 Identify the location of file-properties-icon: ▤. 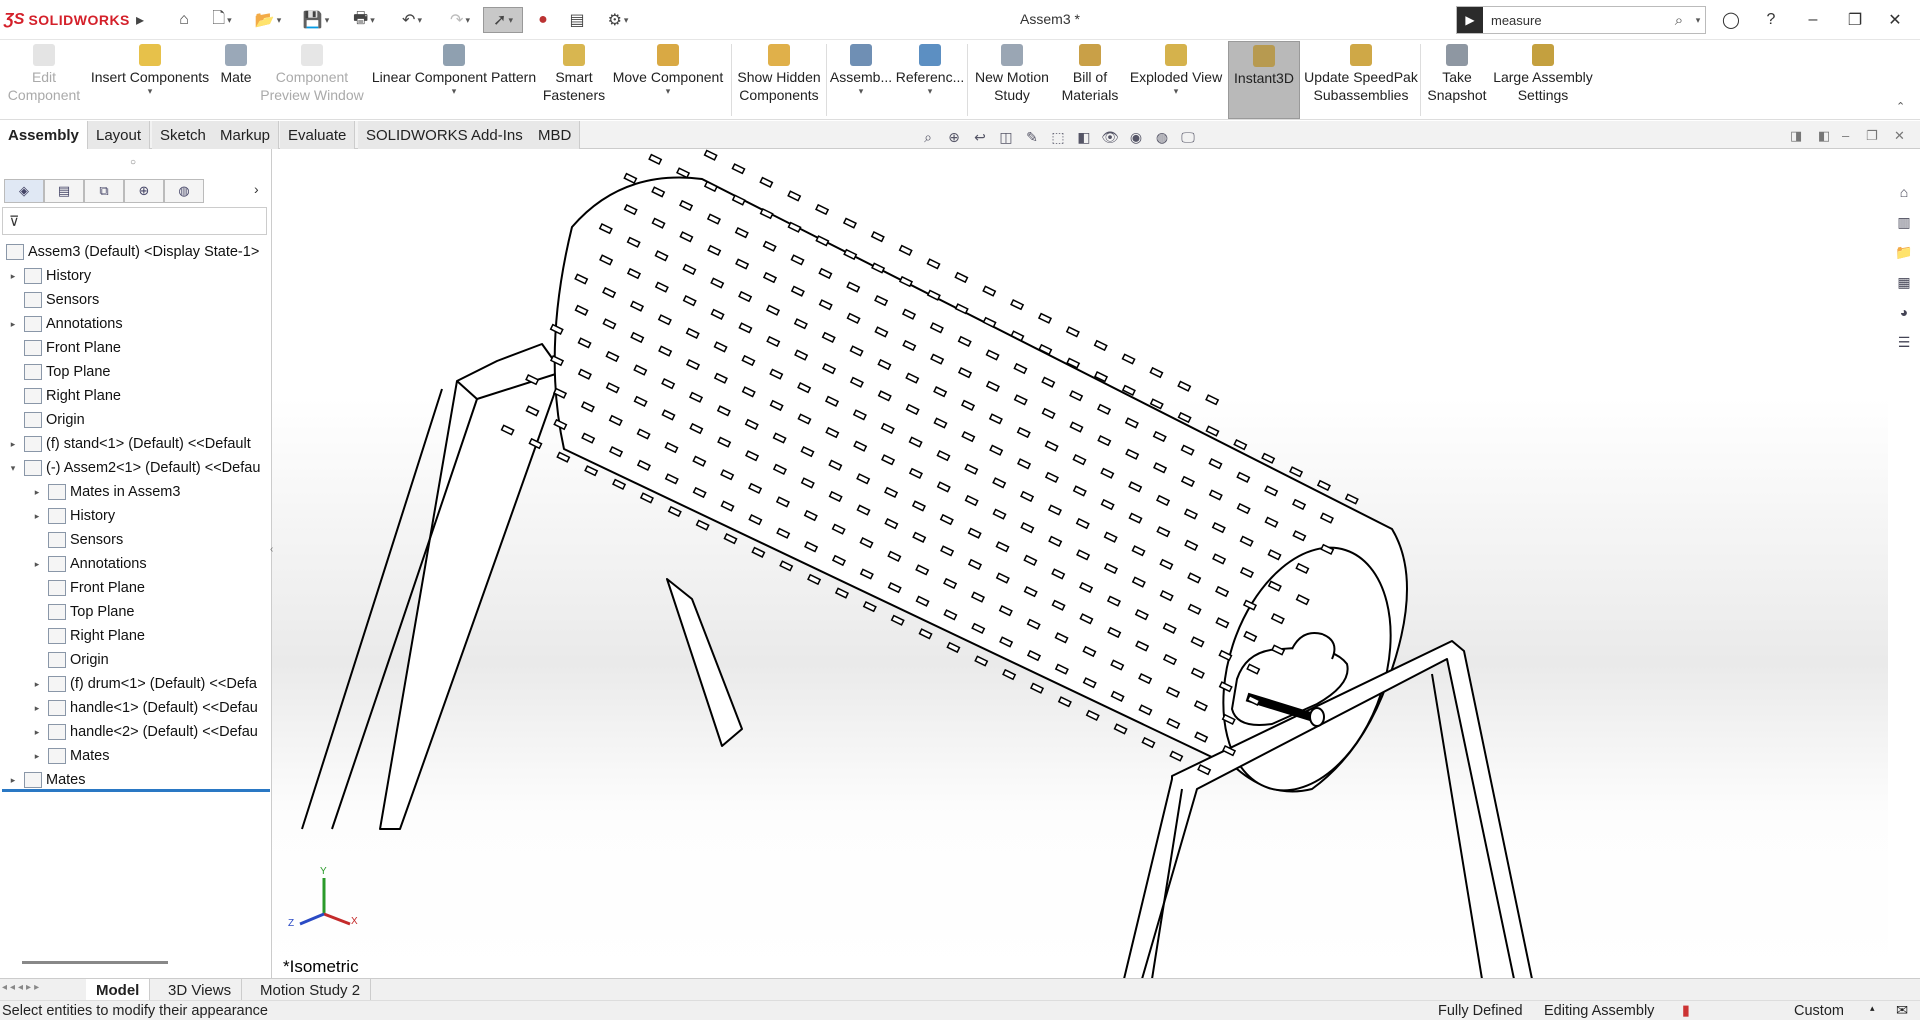
(577, 20).